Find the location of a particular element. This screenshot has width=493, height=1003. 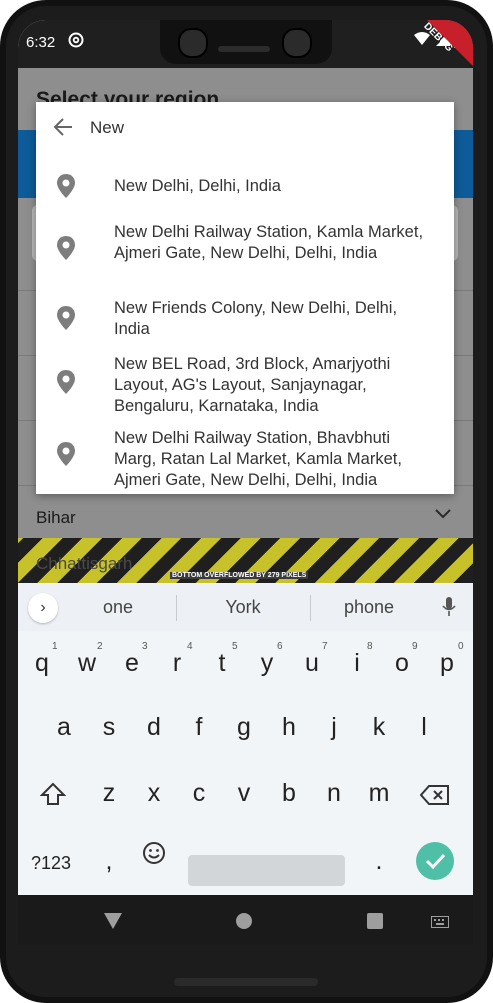

at-icon is located at coordinates (76, 42).